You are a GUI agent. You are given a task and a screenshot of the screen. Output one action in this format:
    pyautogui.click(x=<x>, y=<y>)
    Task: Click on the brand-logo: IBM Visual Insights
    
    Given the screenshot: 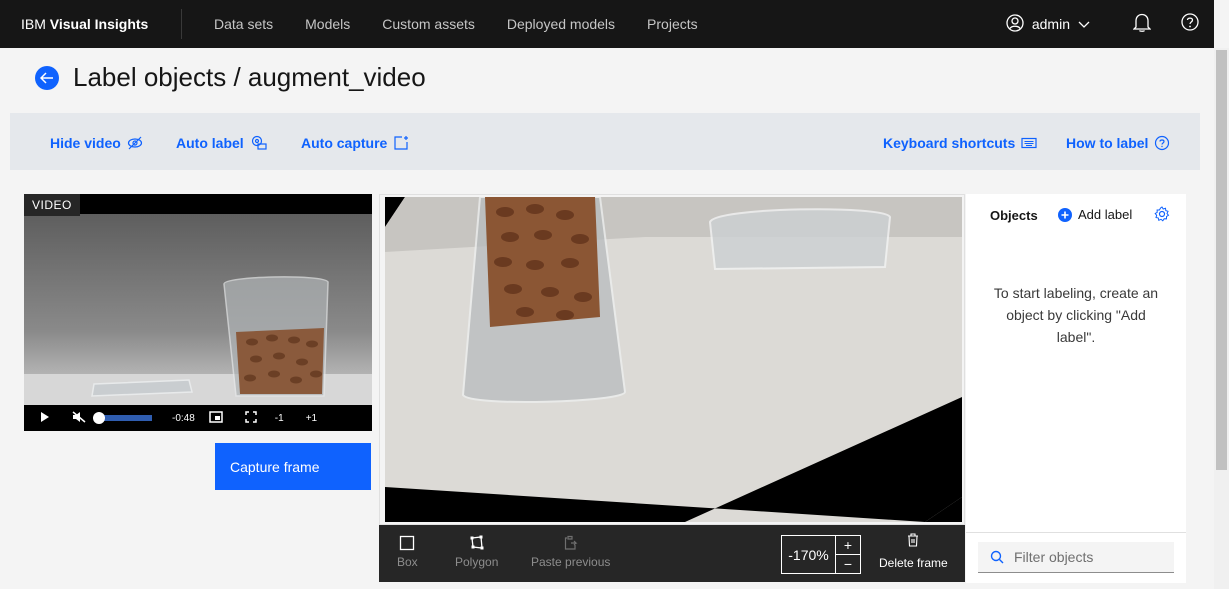 What is the action you would take?
    pyautogui.click(x=91, y=24)
    